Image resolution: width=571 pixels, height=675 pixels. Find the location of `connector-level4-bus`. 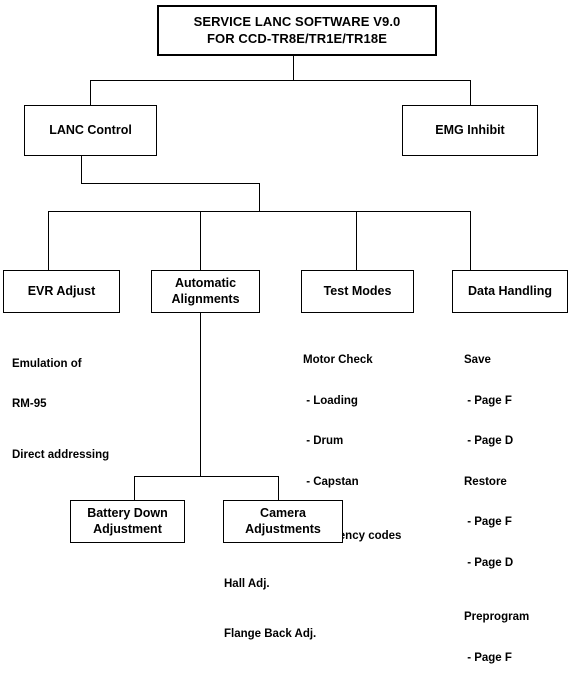

connector-level4-bus is located at coordinates (206, 476).